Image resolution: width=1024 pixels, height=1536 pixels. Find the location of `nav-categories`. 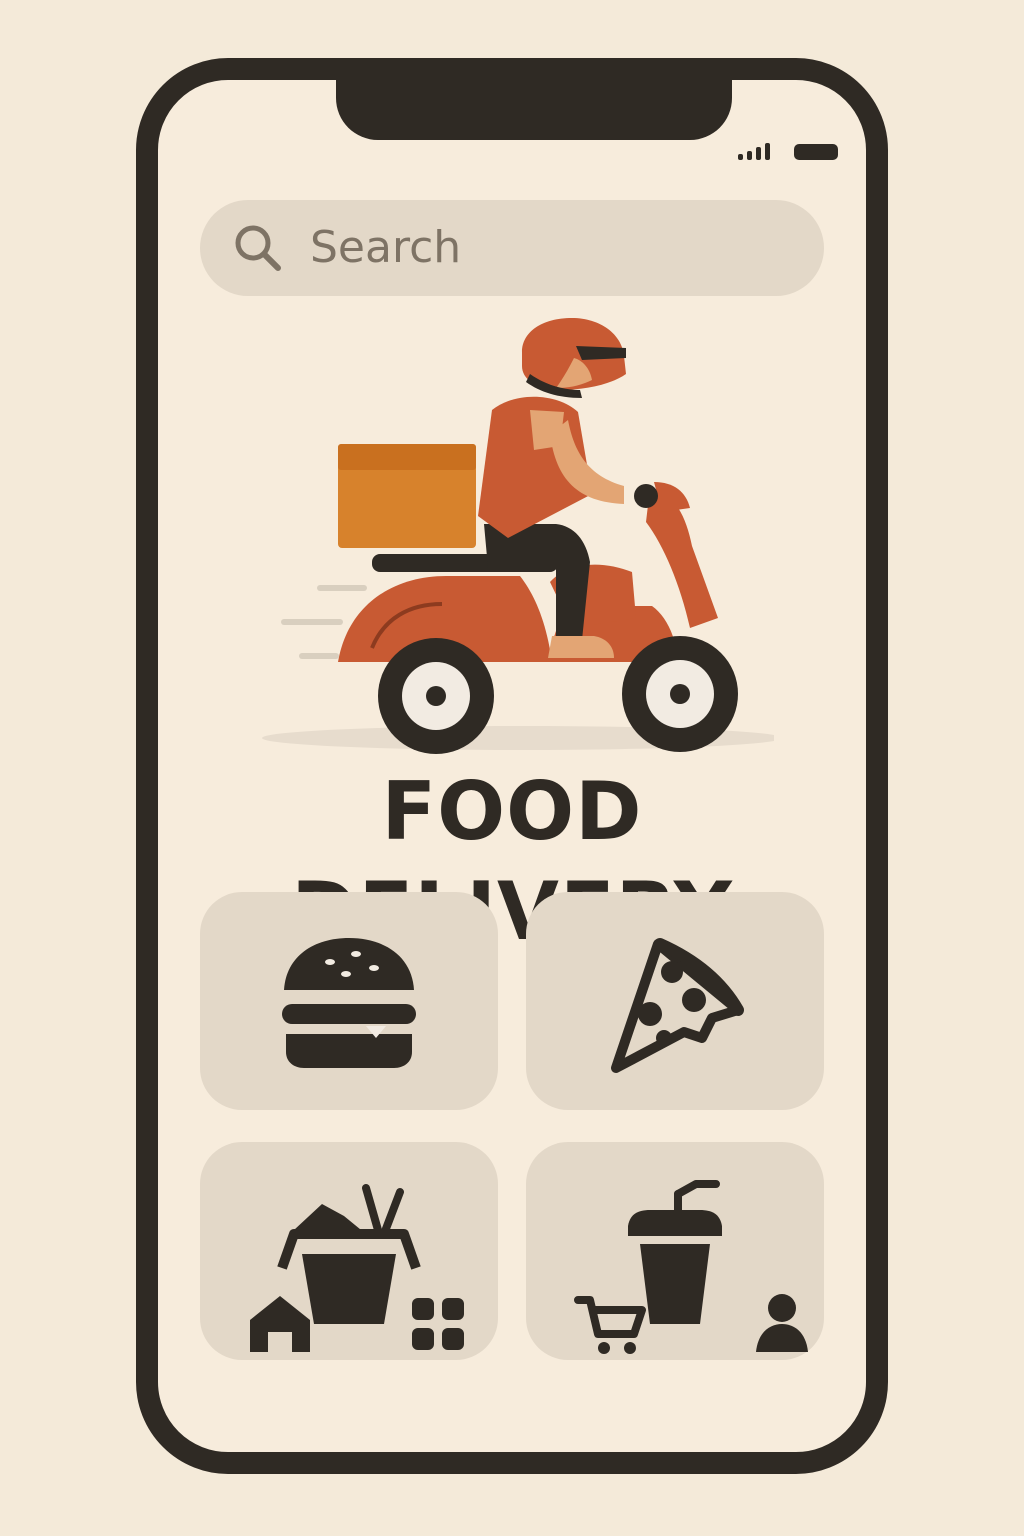

nav-categories is located at coordinates (438, 1324).